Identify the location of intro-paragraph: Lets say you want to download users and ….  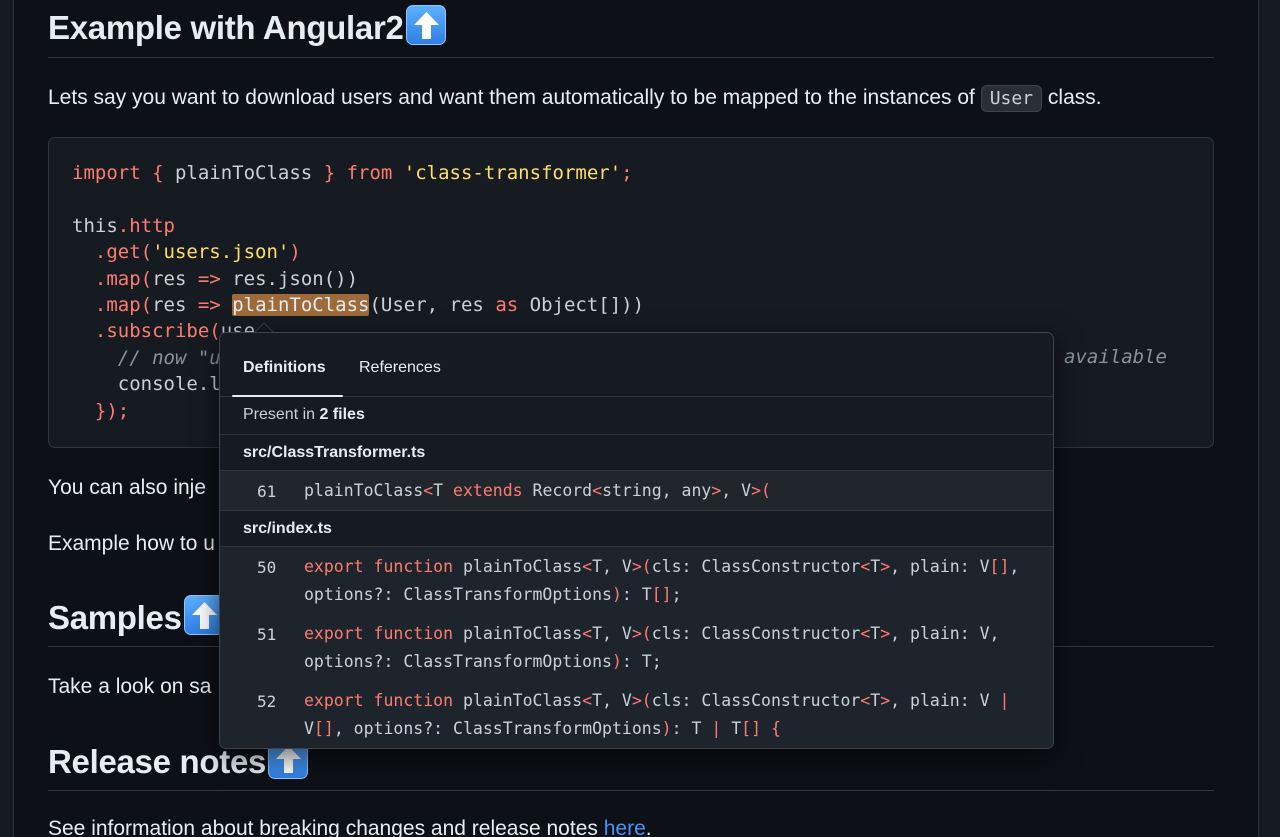
(575, 98).